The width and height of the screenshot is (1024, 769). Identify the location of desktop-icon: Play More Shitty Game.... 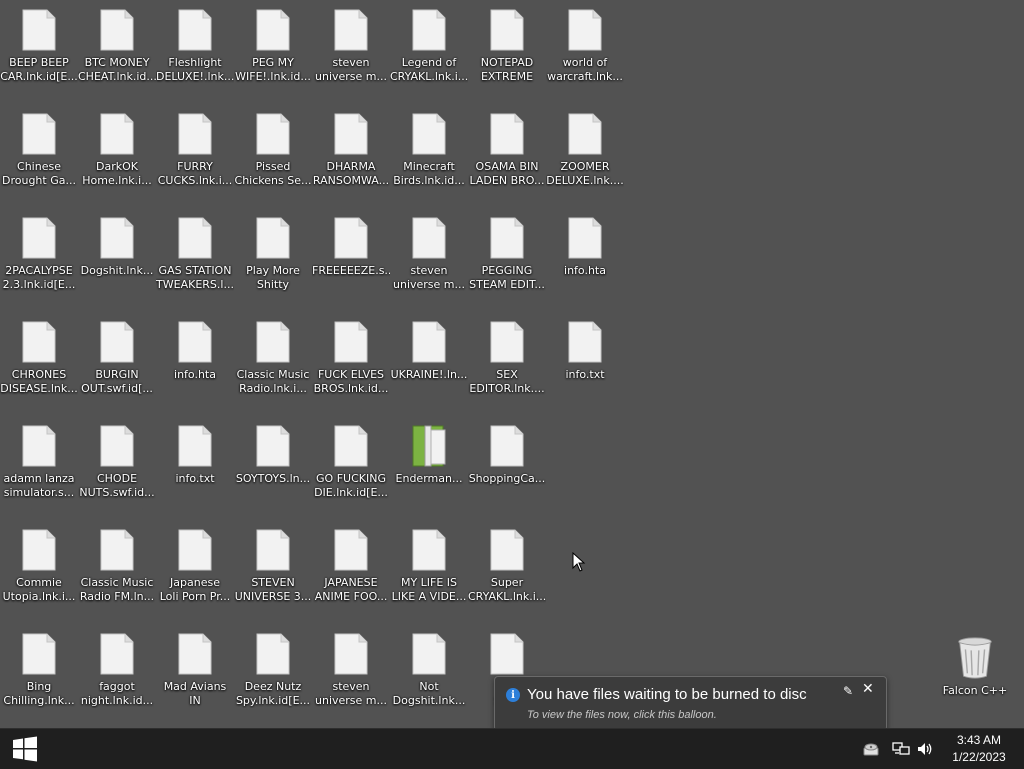
(273, 258).